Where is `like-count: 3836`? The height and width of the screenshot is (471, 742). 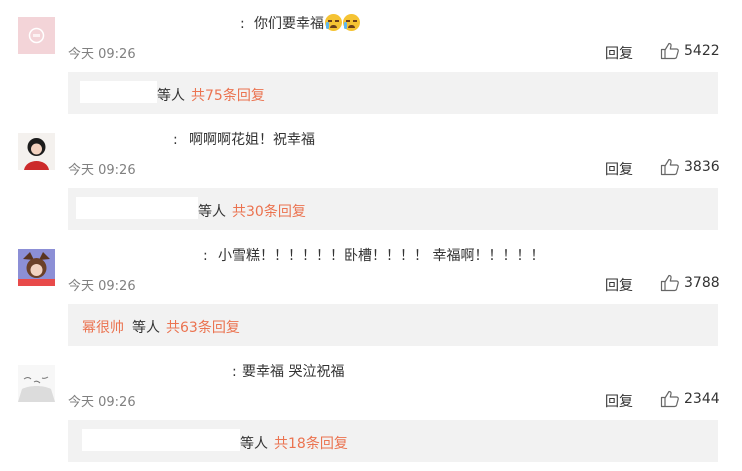 like-count: 3836 is located at coordinates (702, 167).